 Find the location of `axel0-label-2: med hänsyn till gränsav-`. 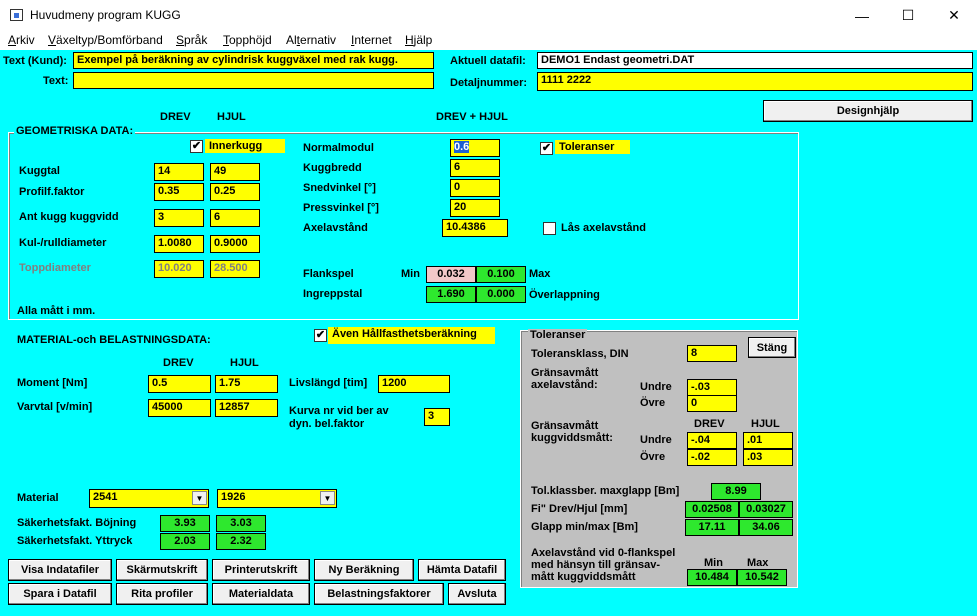

axel0-label-2: med hänsyn till gränsav- is located at coordinates (595, 565).